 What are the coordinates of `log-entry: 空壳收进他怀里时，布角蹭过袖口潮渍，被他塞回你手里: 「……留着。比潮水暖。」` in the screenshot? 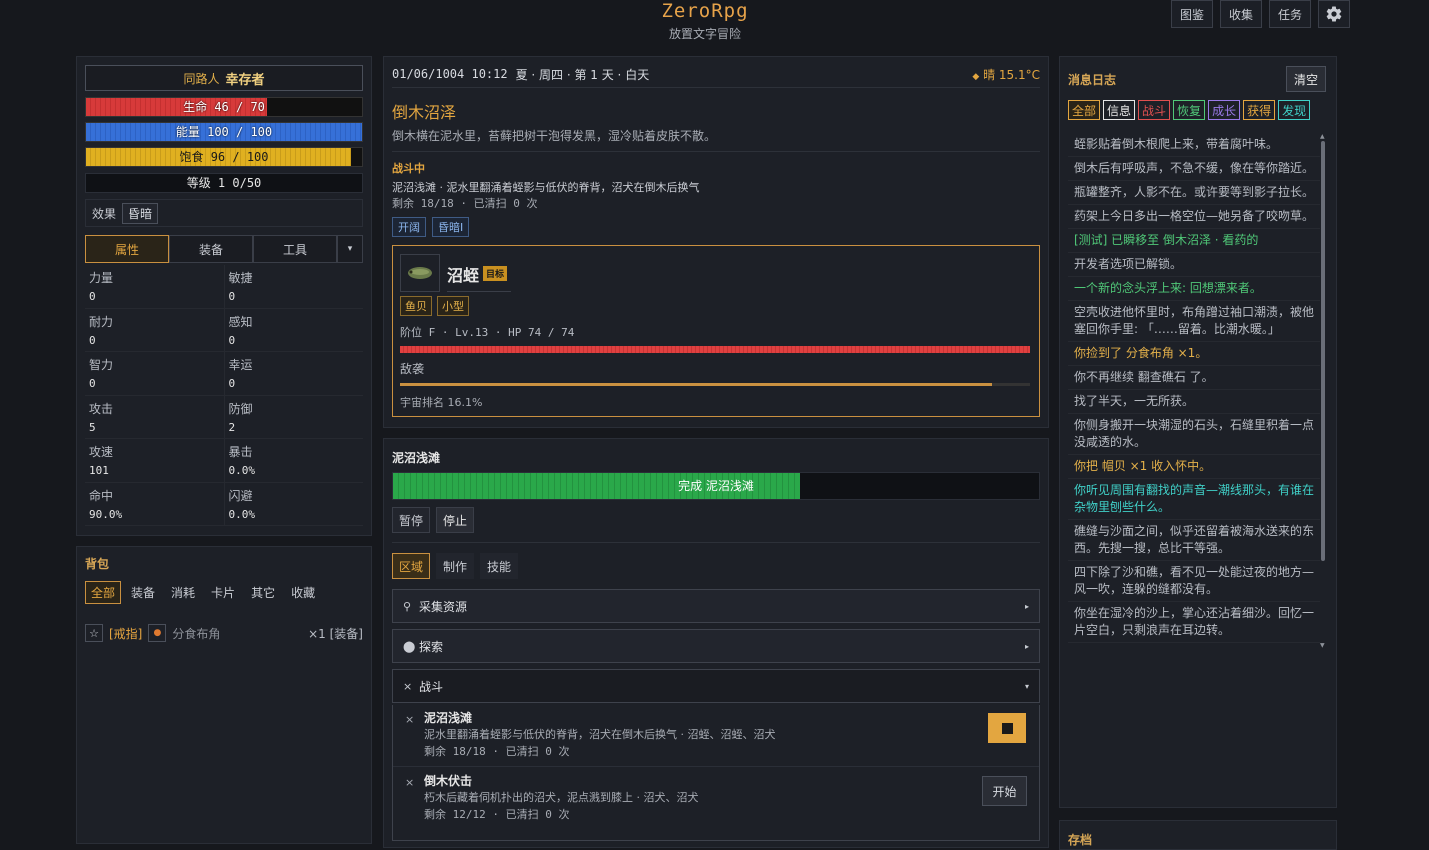 It's located at (1194, 321).